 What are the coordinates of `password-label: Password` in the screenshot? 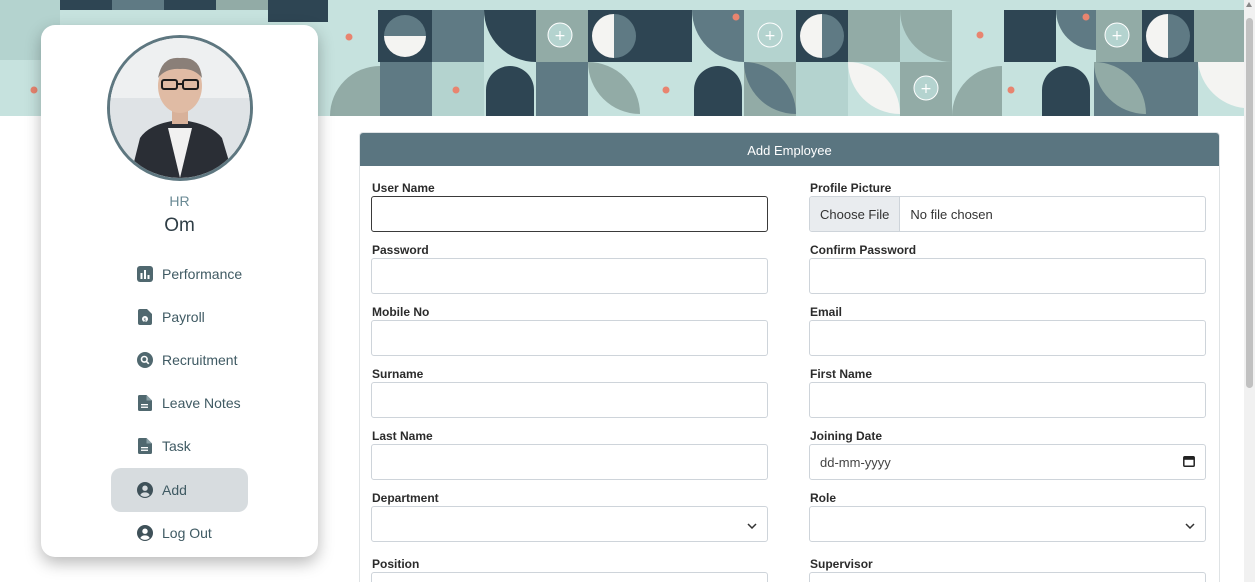 It's located at (400, 250).